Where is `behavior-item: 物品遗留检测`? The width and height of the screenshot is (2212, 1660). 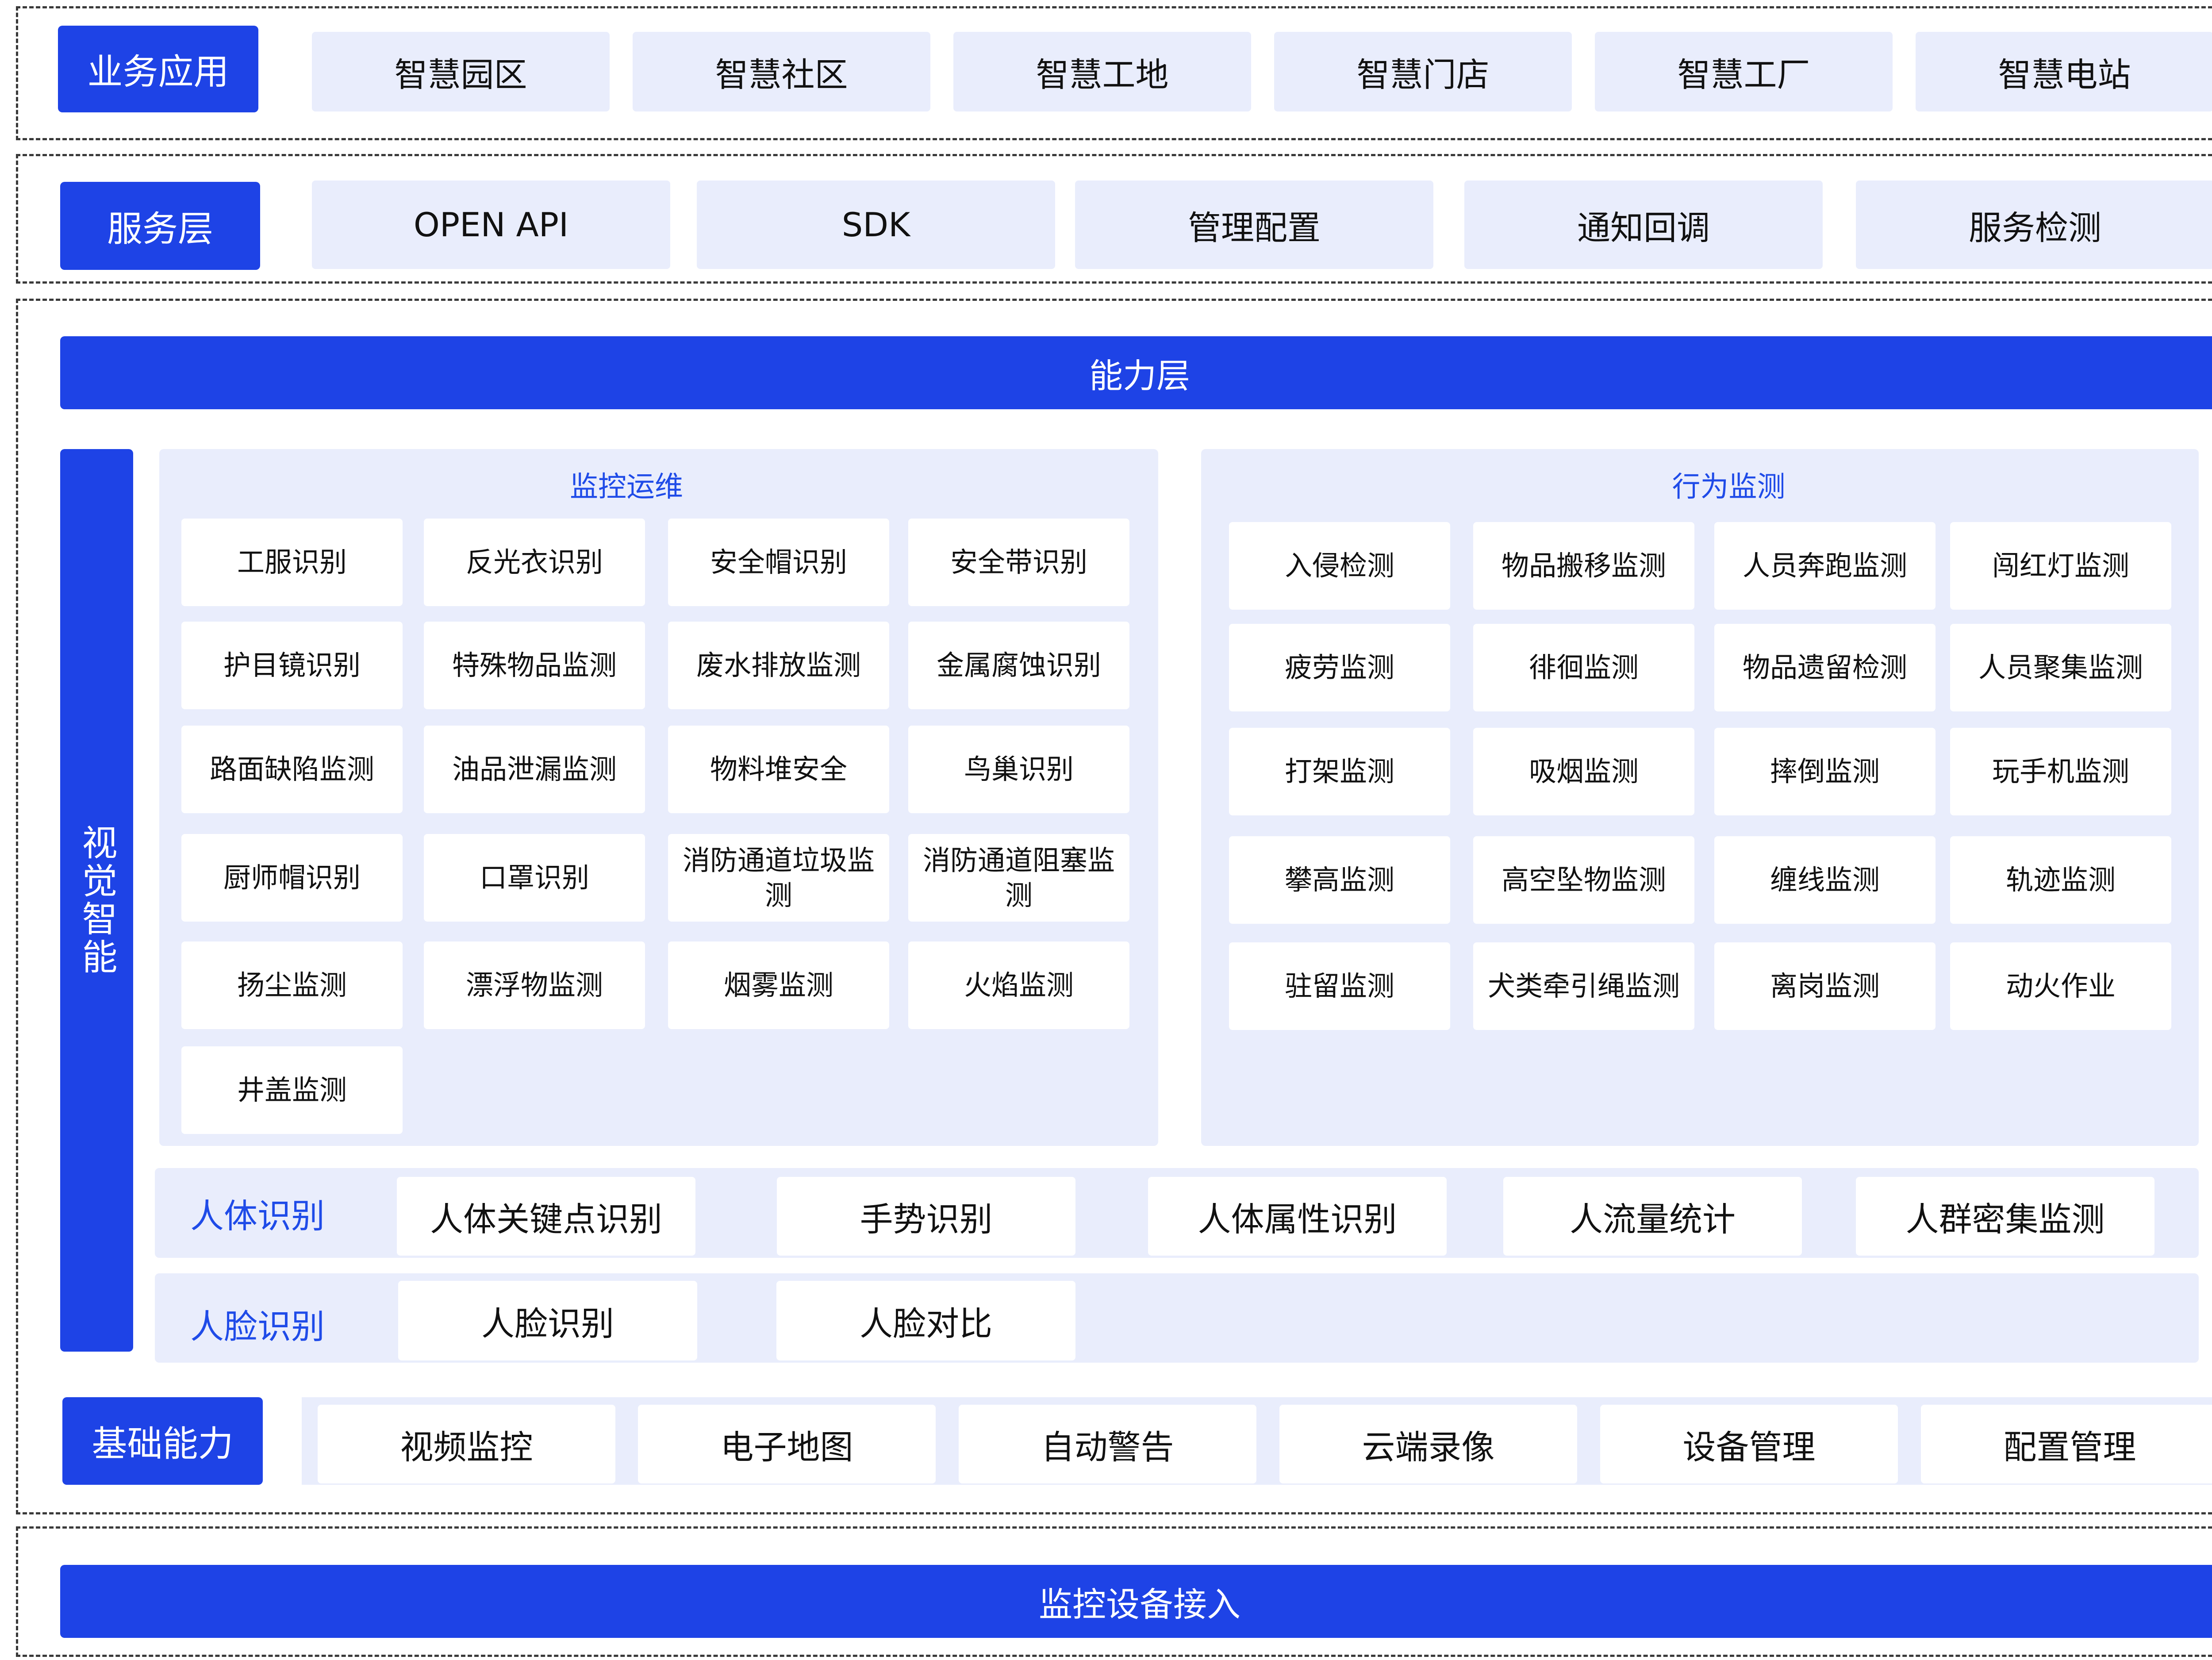 behavior-item: 物品遗留检测 is located at coordinates (1825, 667).